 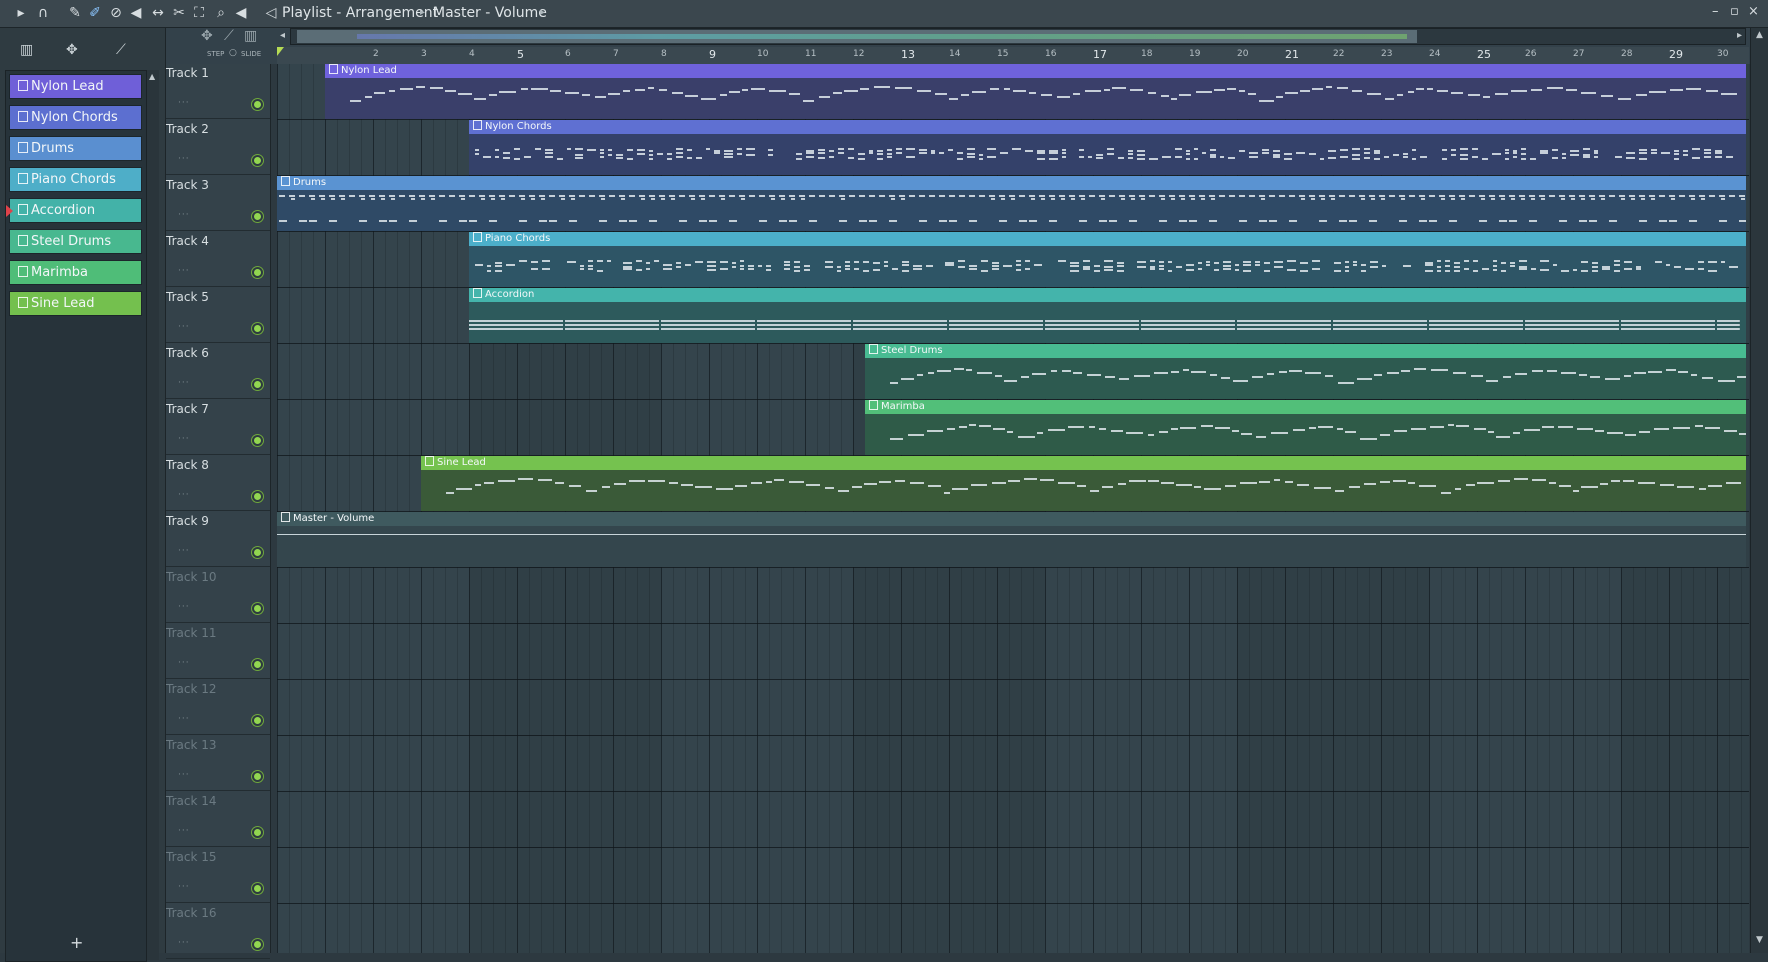 What do you see at coordinates (1715, 11) in the screenshot?
I see `minimize-icon: –` at bounding box center [1715, 11].